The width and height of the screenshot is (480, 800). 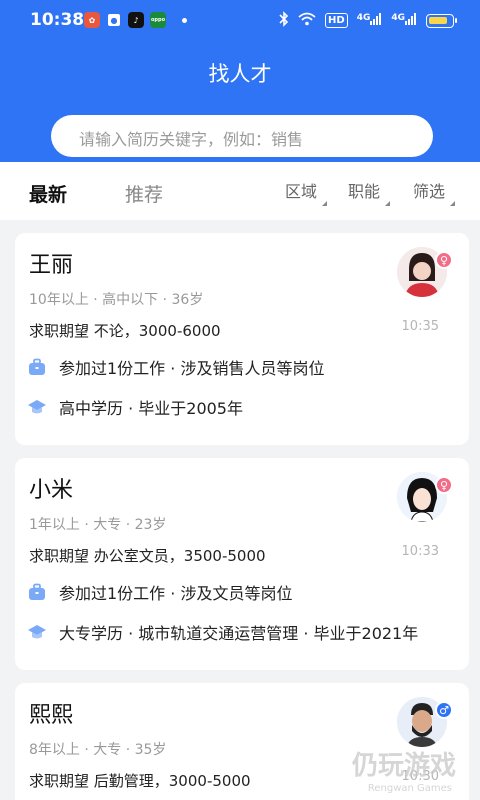 What do you see at coordinates (147, 556) in the screenshot?
I see `job-expectation: 求职期望 办公室文员，3500-5000` at bounding box center [147, 556].